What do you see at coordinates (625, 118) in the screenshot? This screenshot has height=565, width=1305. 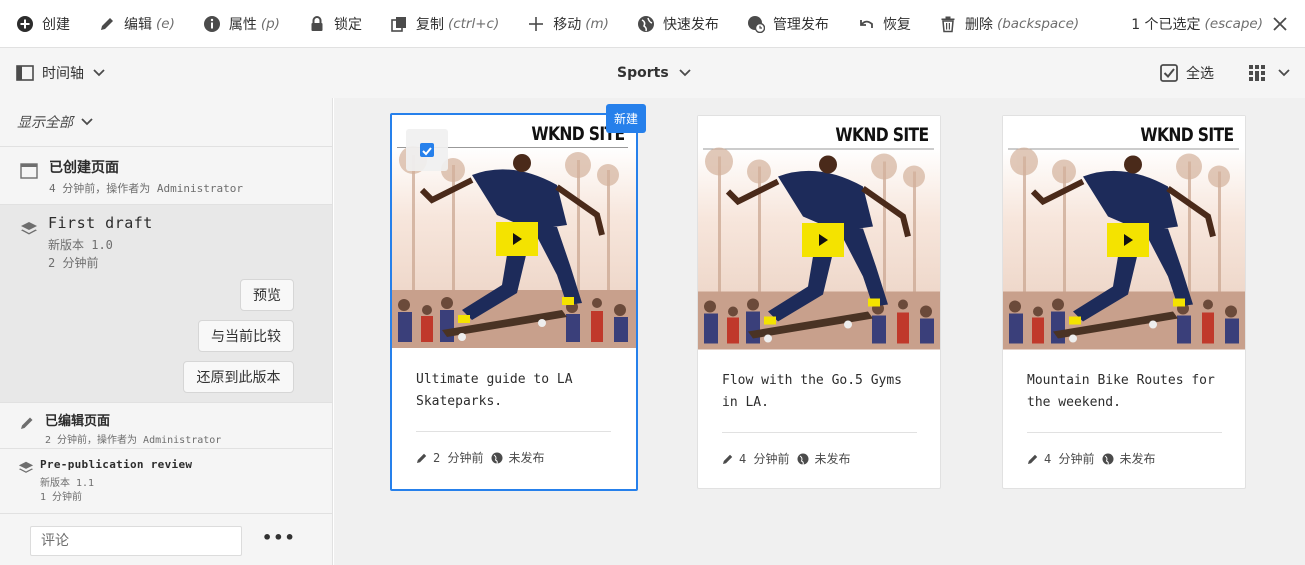 I see `new-badge: 新建` at bounding box center [625, 118].